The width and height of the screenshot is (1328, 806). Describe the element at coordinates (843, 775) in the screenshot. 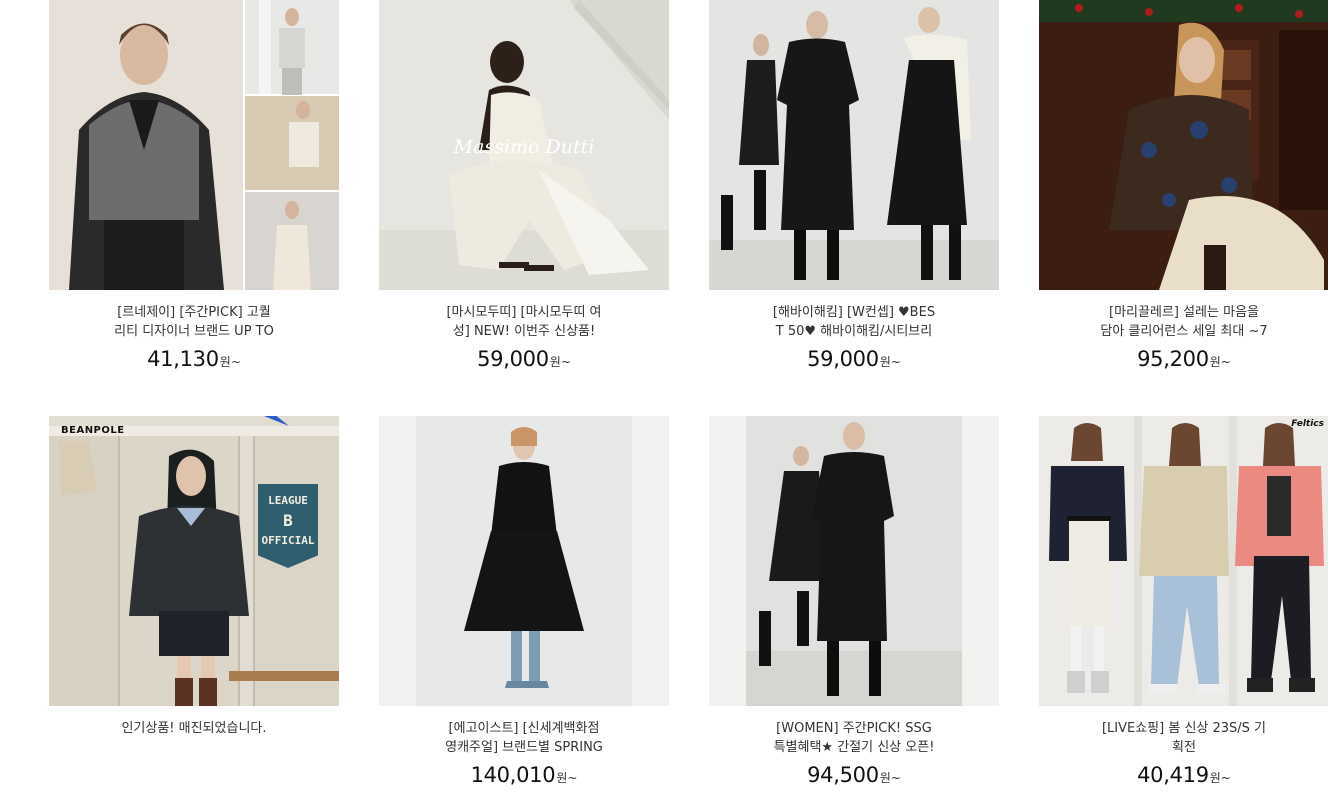

I see `price-value: 94,500` at that location.